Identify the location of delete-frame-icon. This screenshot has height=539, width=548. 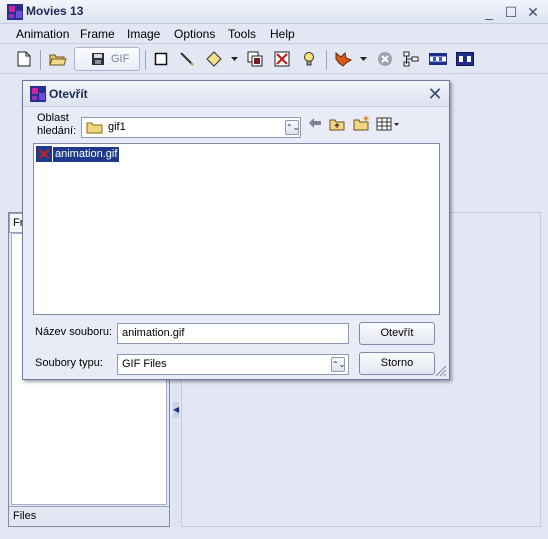
(282, 59).